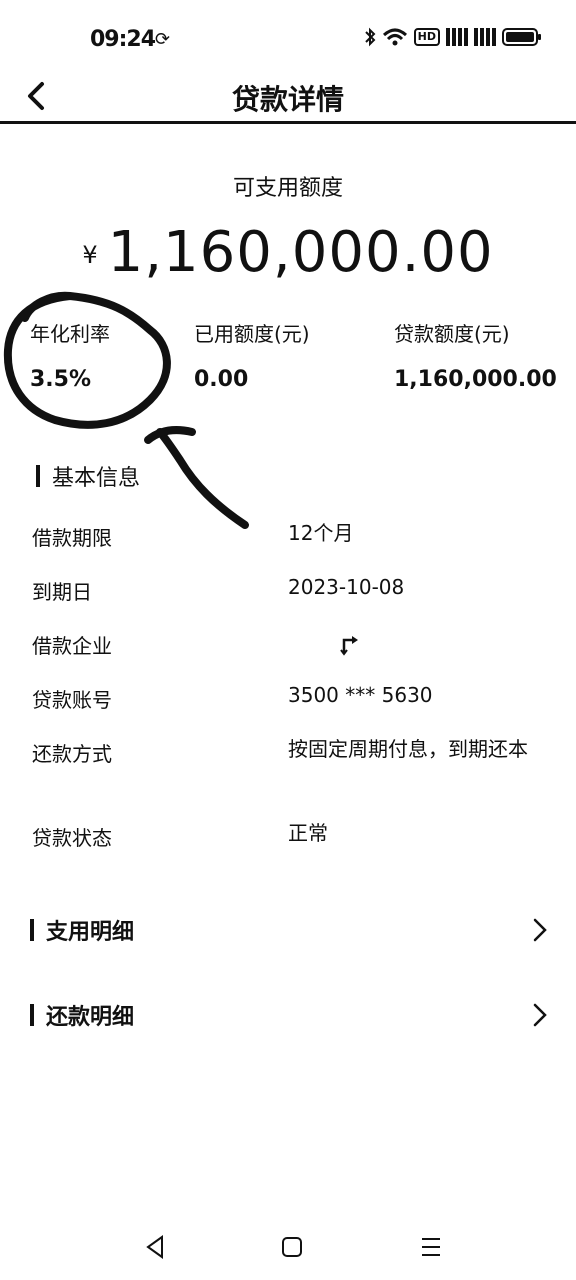 The image size is (576, 1280). I want to click on info-key: 借款期限, so click(72, 538).